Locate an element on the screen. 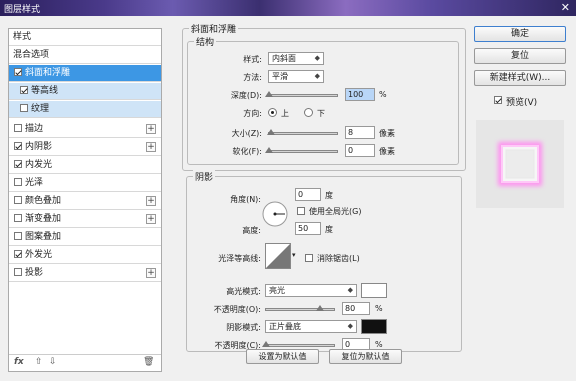 This screenshot has height=381, width=576. style-item-bevel: 斜面和浮雕 is located at coordinates (85, 73).